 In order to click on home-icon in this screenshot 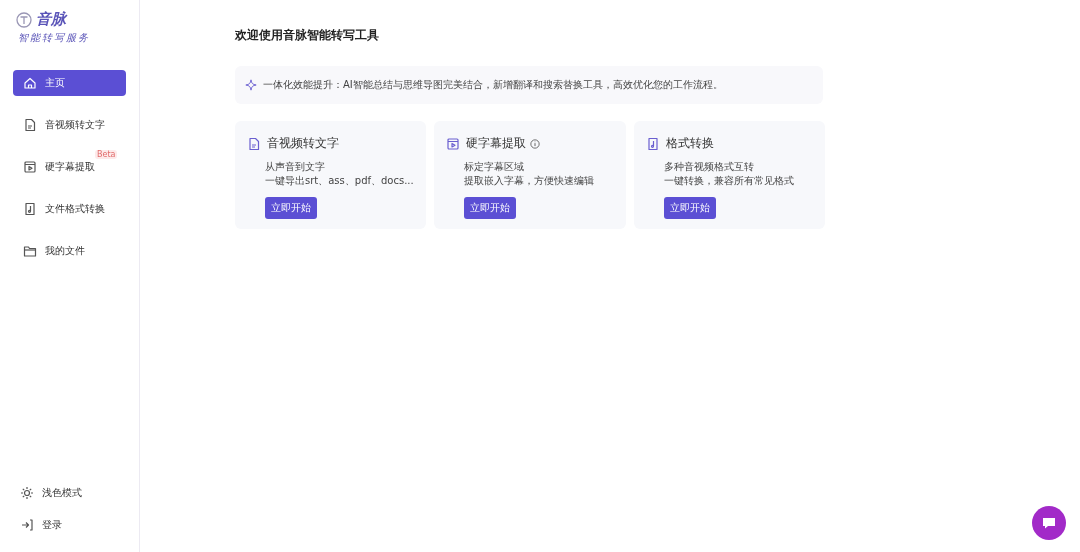, I will do `click(30, 83)`.